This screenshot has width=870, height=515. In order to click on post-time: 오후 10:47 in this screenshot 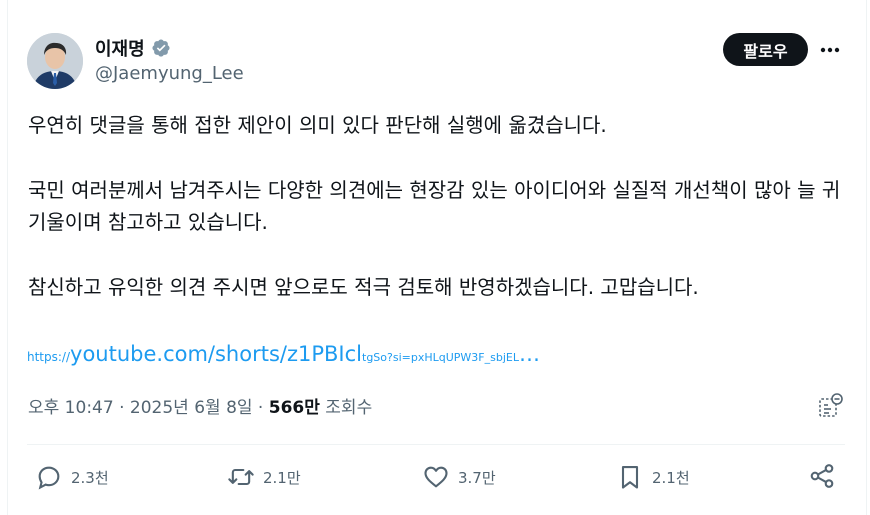, I will do `click(71, 408)`.